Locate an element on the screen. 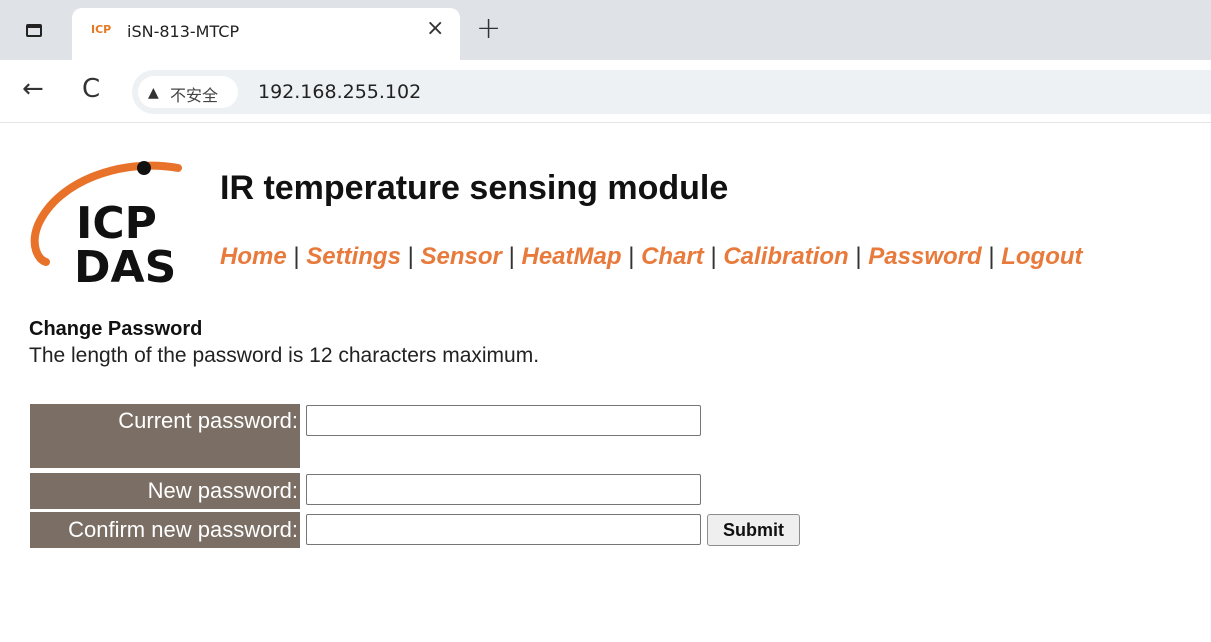 This screenshot has width=1211, height=642. site-favicon-icon: ICP is located at coordinates (101, 29).